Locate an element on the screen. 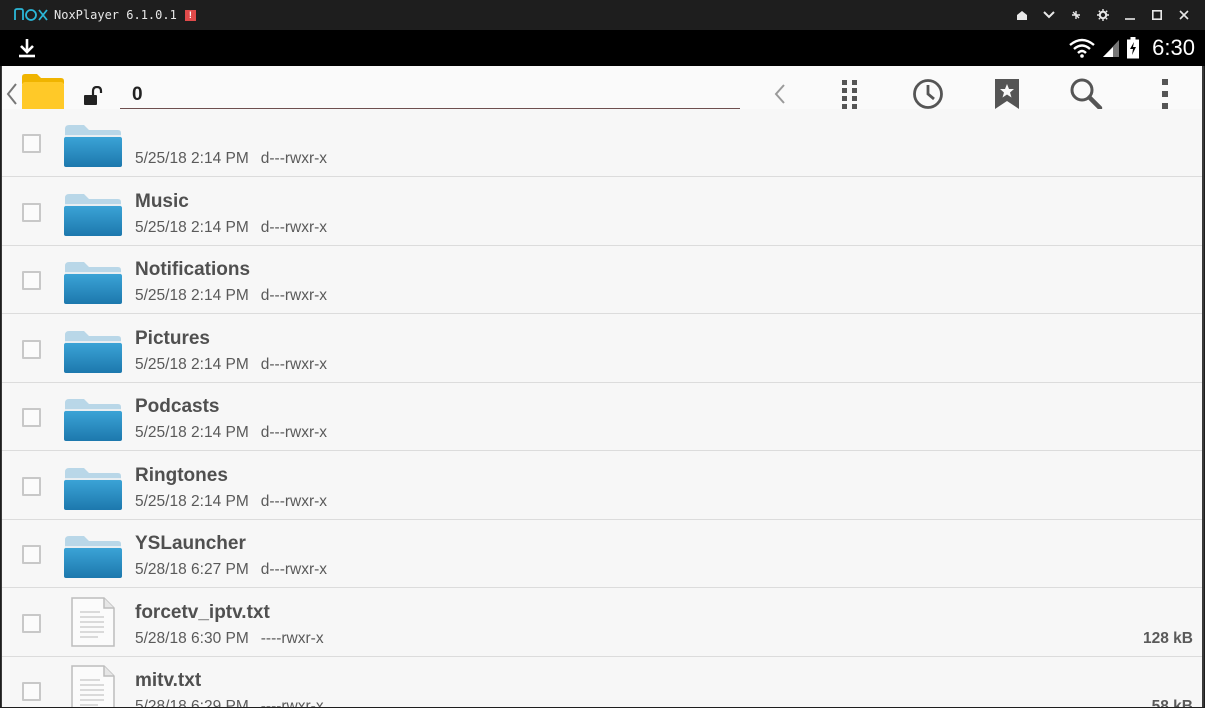 The image size is (1205, 708). home-icon is located at coordinates (1021, 15).